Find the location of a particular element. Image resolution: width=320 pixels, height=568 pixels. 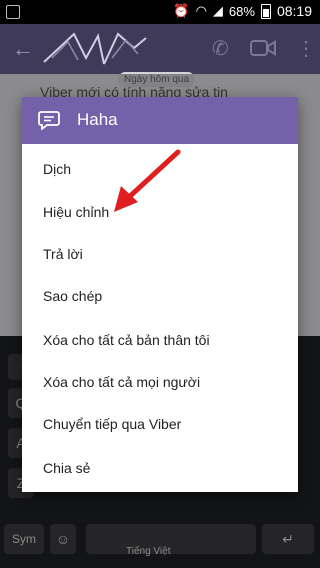

menu-item-copy: Sao chép is located at coordinates (163, 296).